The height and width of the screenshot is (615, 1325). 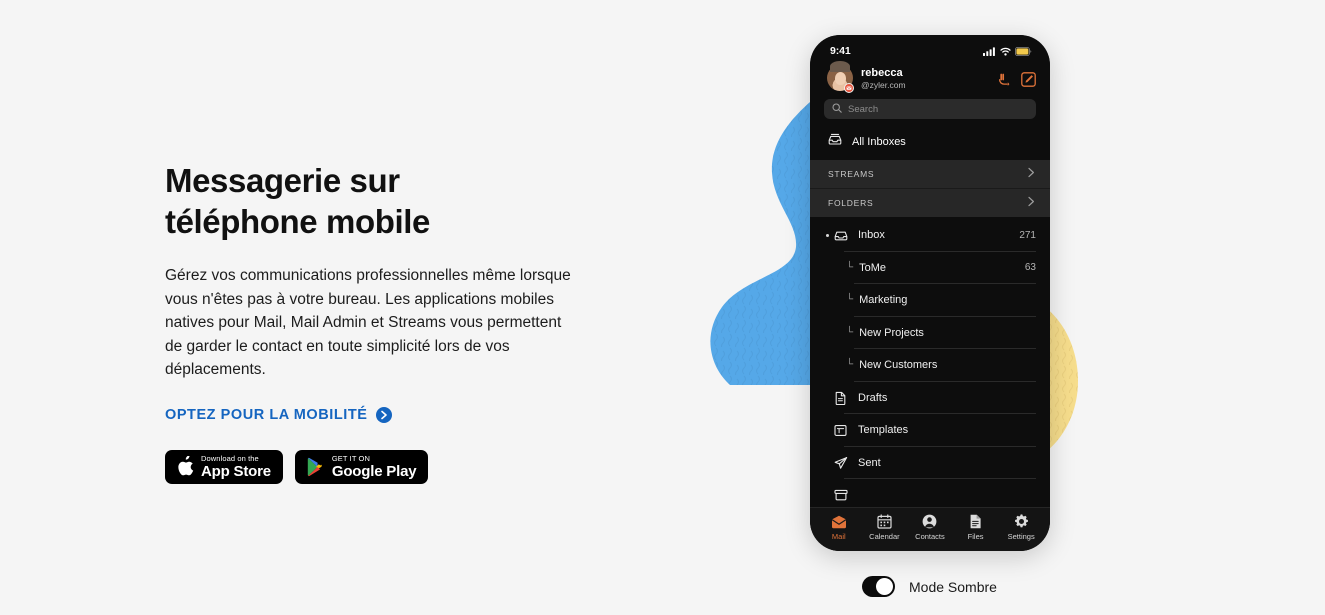 I want to click on search-input, so click(x=938, y=109).